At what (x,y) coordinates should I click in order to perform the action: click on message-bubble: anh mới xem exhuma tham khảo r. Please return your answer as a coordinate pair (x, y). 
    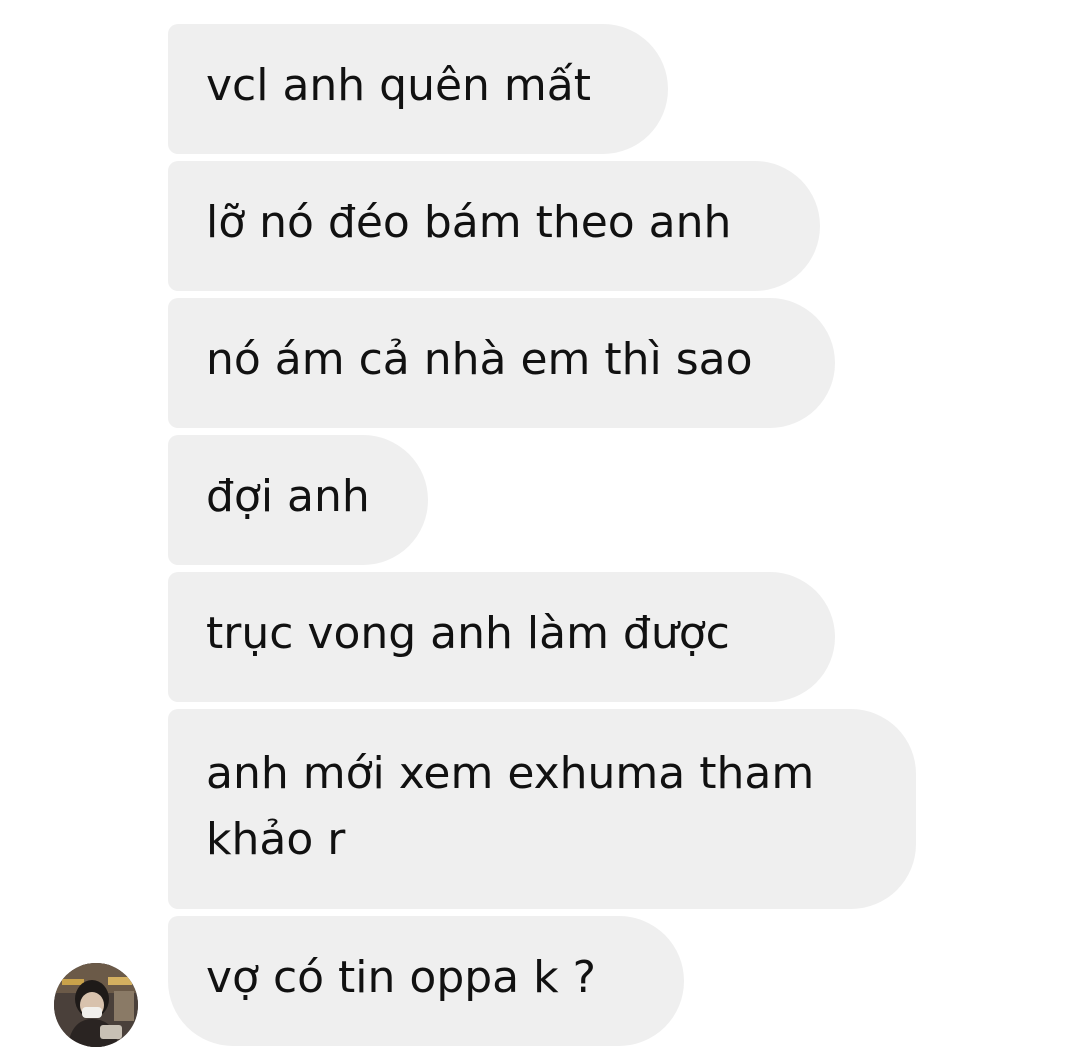
    Looking at the image, I should click on (542, 809).